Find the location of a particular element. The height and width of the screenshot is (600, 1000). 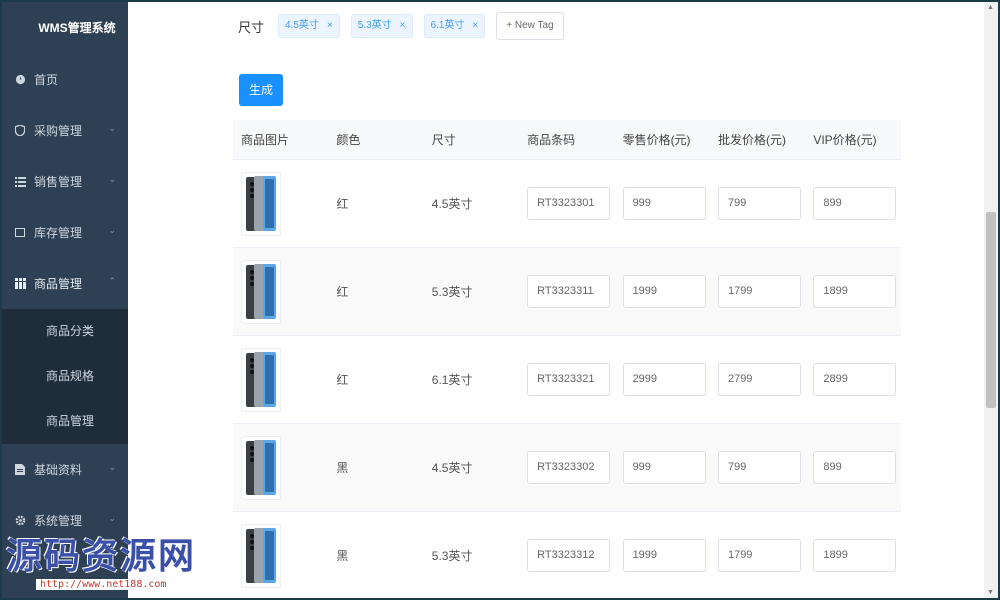

document-icon is located at coordinates (20, 470).